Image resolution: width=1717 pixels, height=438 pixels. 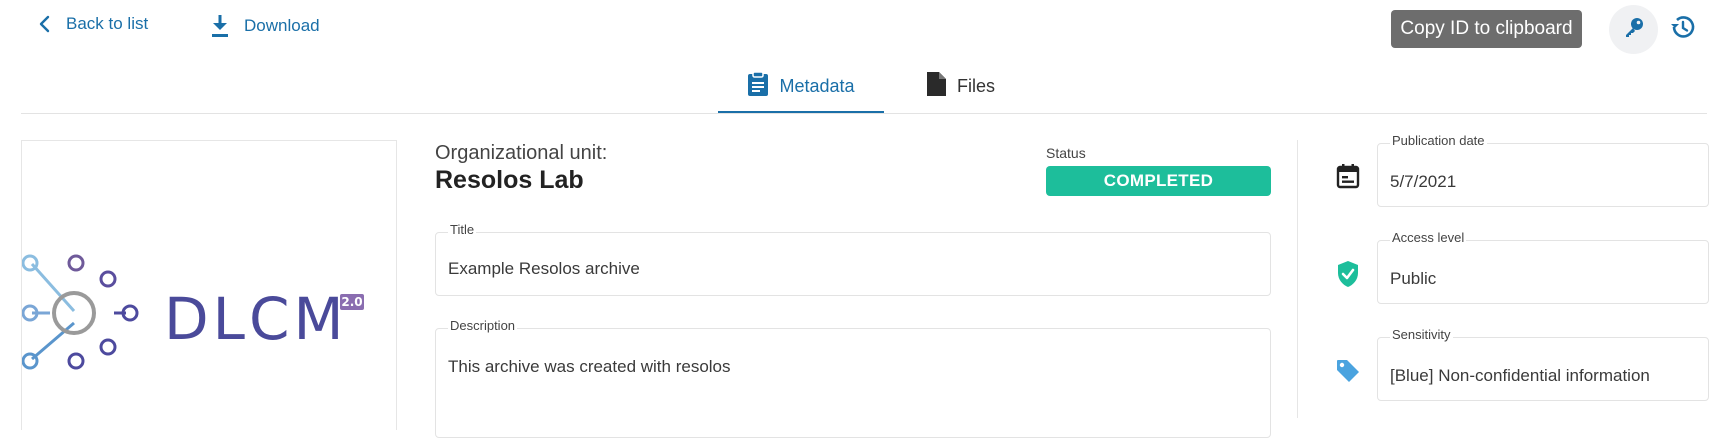 What do you see at coordinates (521, 153) in the screenshot?
I see `org-unit-label: Organizational unit:` at bounding box center [521, 153].